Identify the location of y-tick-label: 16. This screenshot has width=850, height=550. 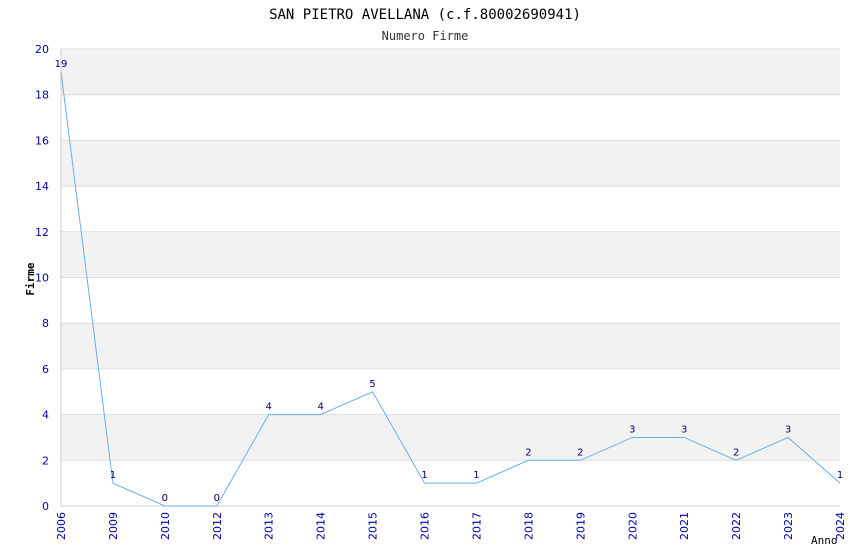
(42, 140).